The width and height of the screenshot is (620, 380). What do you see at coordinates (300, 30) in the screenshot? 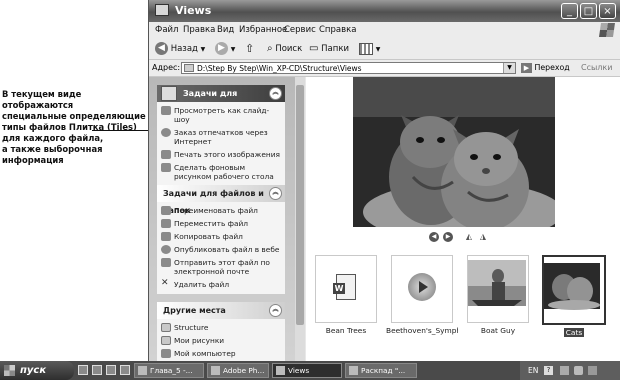
I see `menu-tools: Сервис` at bounding box center [300, 30].